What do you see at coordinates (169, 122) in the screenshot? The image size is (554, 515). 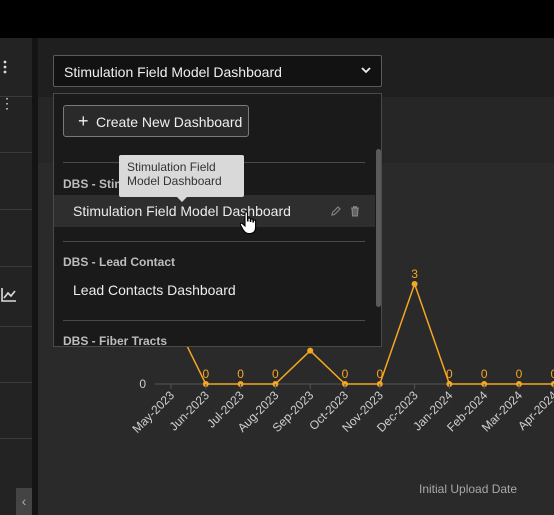 I see `create-new-dashboard-label: Create New Dashboard` at bounding box center [169, 122].